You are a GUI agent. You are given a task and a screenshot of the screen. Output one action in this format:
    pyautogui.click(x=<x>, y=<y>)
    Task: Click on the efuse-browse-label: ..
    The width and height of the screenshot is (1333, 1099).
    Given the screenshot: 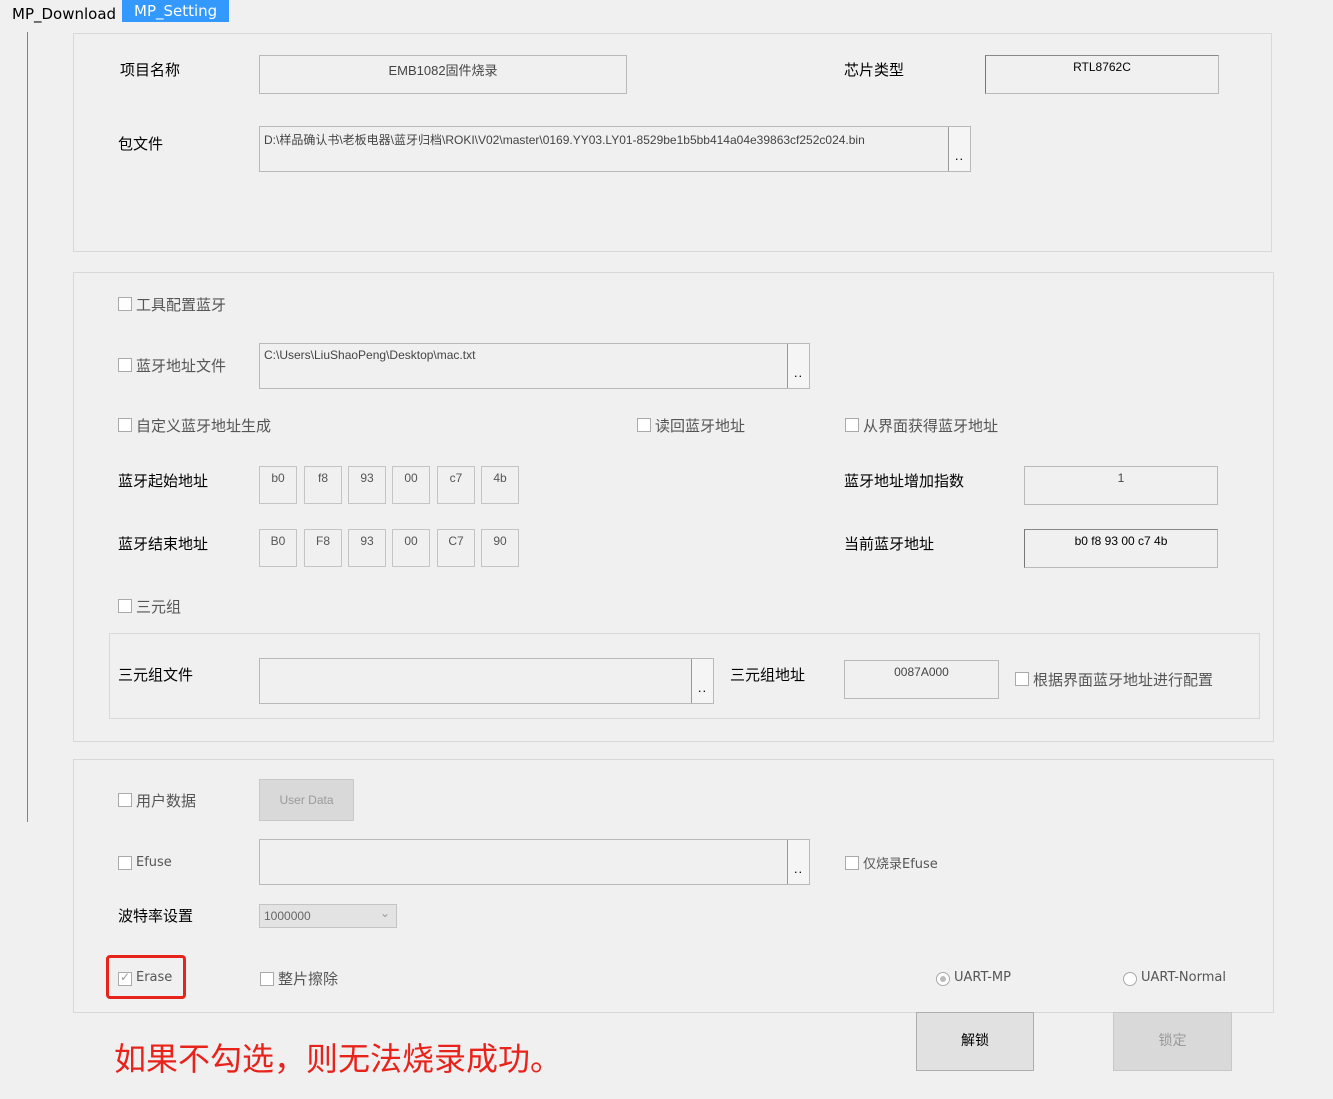 What is the action you would take?
    pyautogui.click(x=798, y=868)
    